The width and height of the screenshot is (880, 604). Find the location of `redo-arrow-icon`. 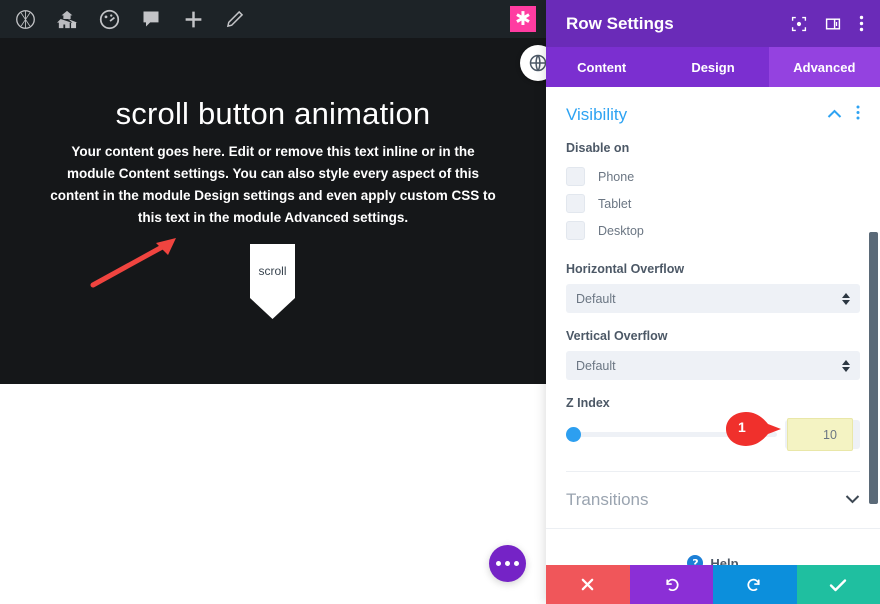

redo-arrow-icon is located at coordinates (754, 584).